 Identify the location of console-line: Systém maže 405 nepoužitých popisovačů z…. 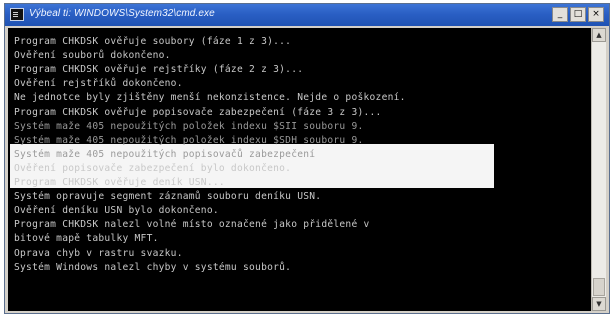
(165, 154).